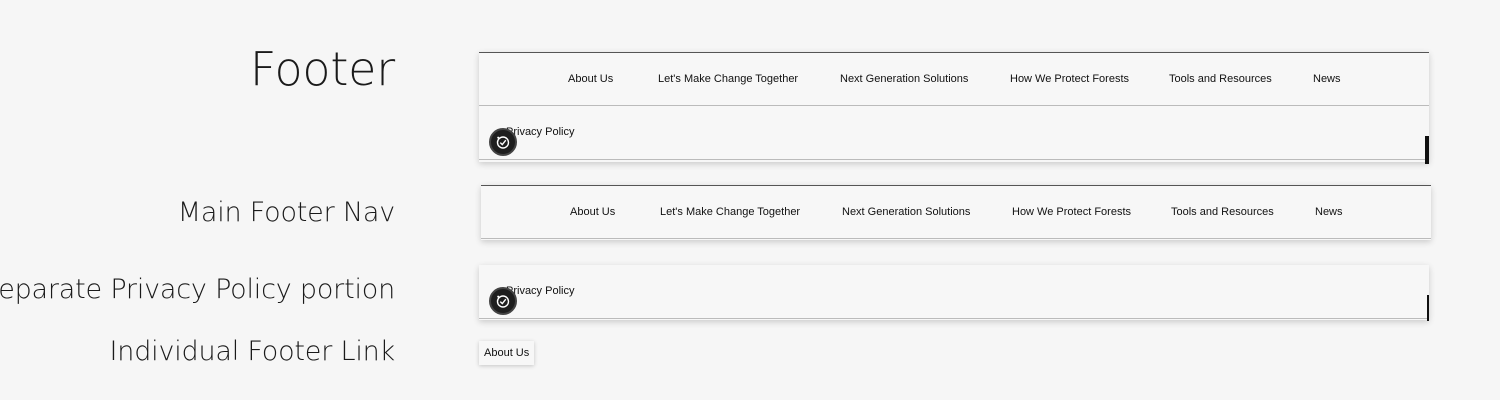 The width and height of the screenshot is (1500, 400). Describe the element at coordinates (904, 79) in the screenshot. I see `footer-link-next-generation: Next Generation Solutions` at that location.